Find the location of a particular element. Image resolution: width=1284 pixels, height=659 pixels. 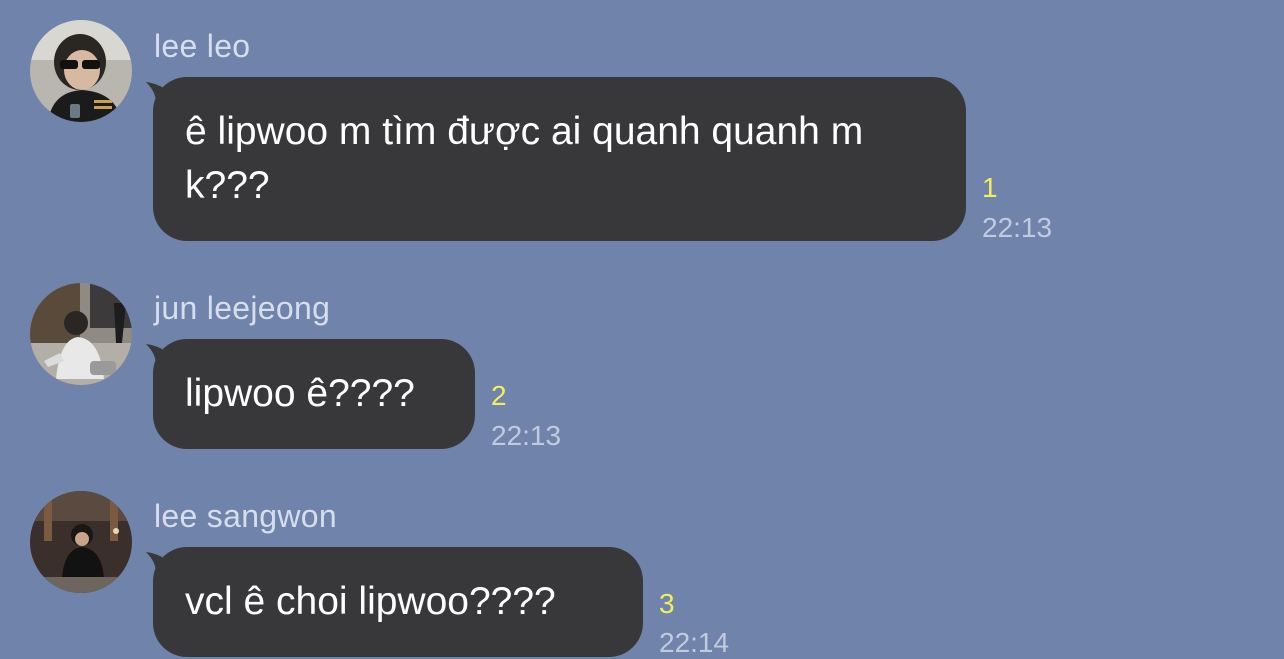

sender-name: jun leejeong is located at coordinates (242, 308).